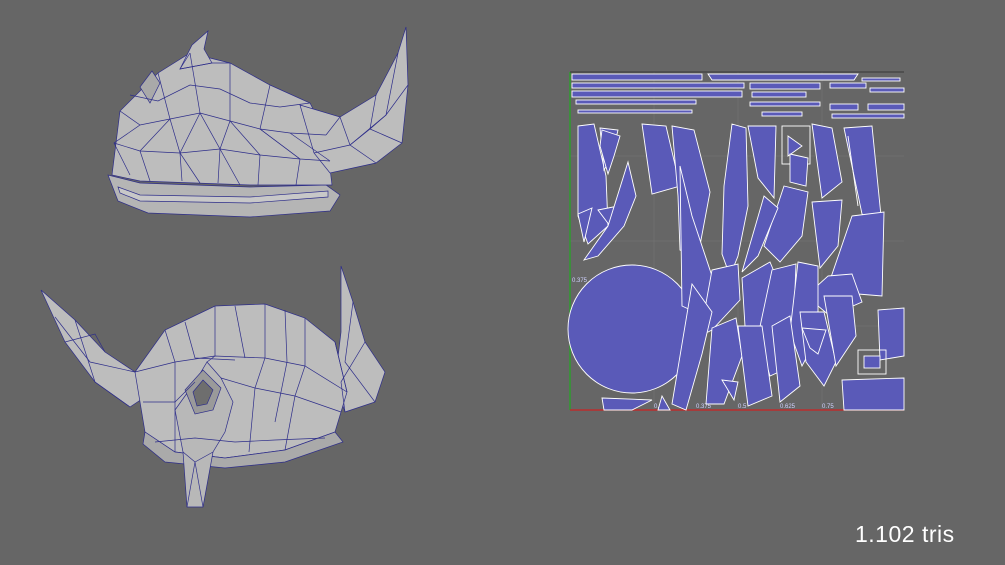 Image resolution: width=1005 pixels, height=565 pixels. Describe the element at coordinates (580, 281) in the screenshot. I see `uv-tick-y-0: 0.375` at that location.